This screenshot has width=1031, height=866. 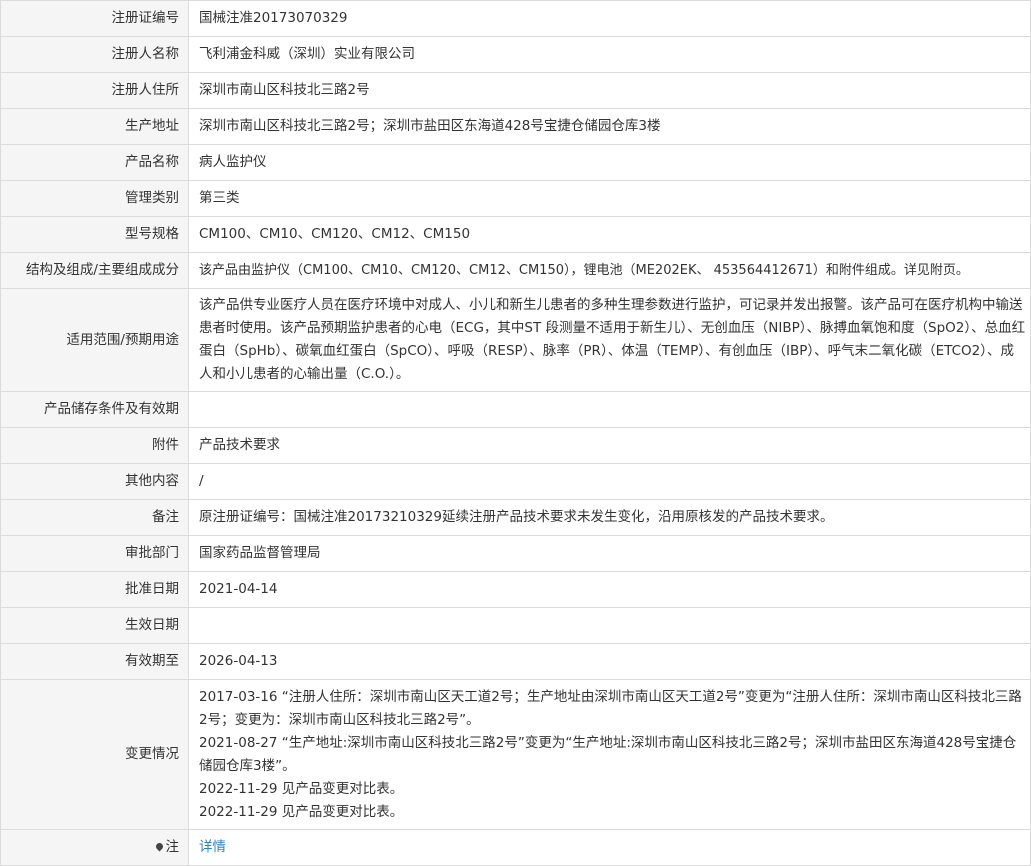 I want to click on field-label: 批准日期, so click(x=94, y=589).